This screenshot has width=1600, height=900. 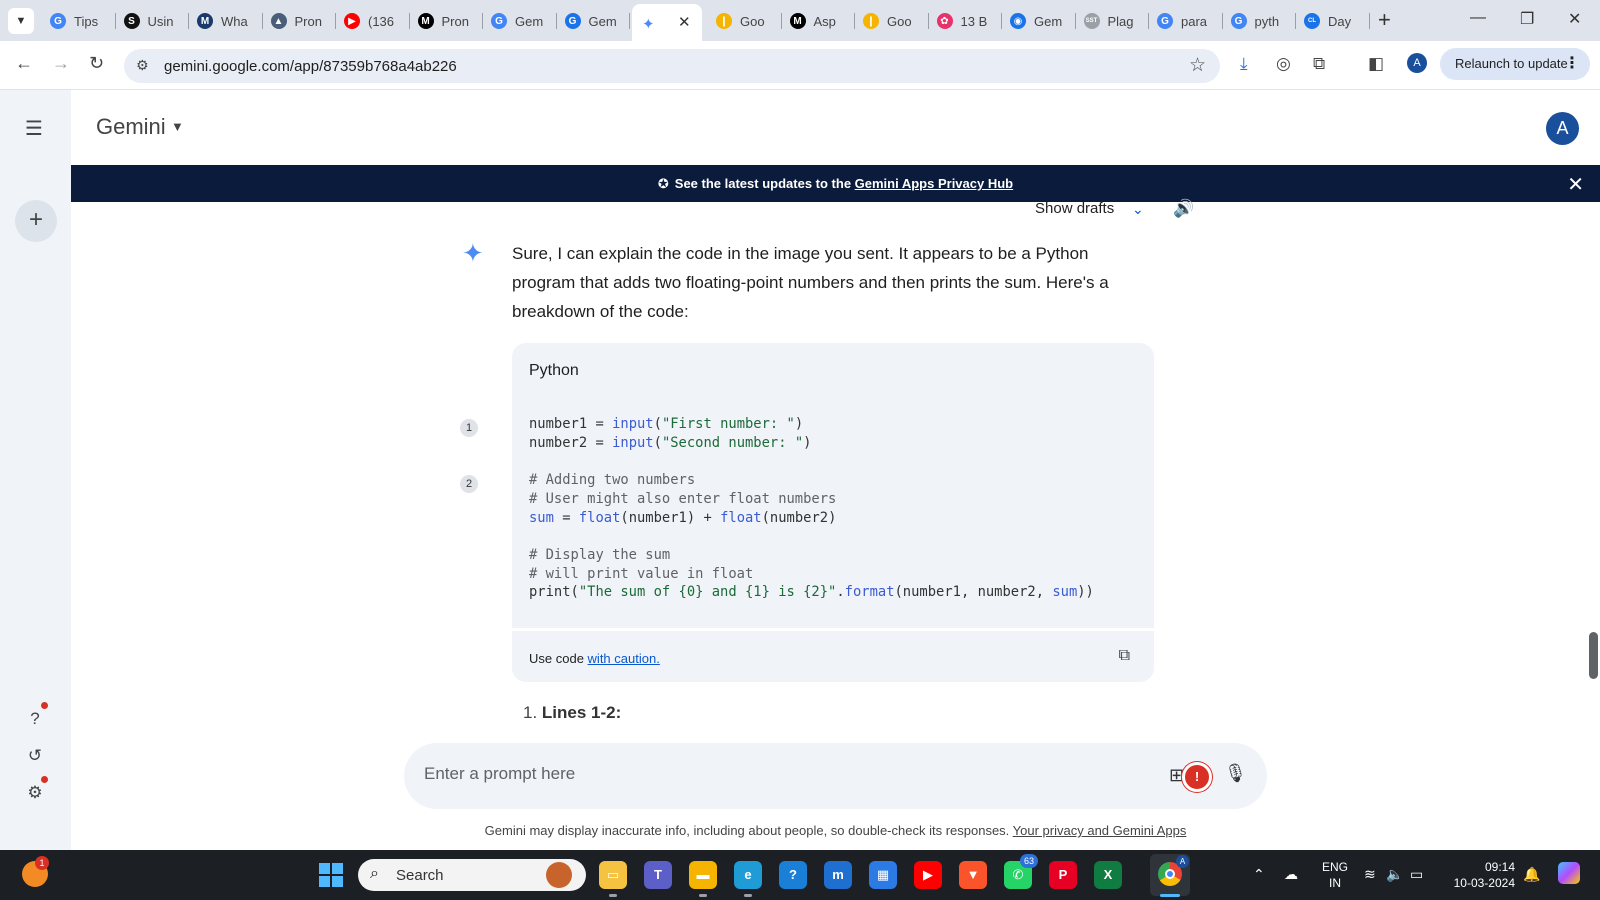 I want to click on browser-tab: Gpara, so click(x=1190, y=21).